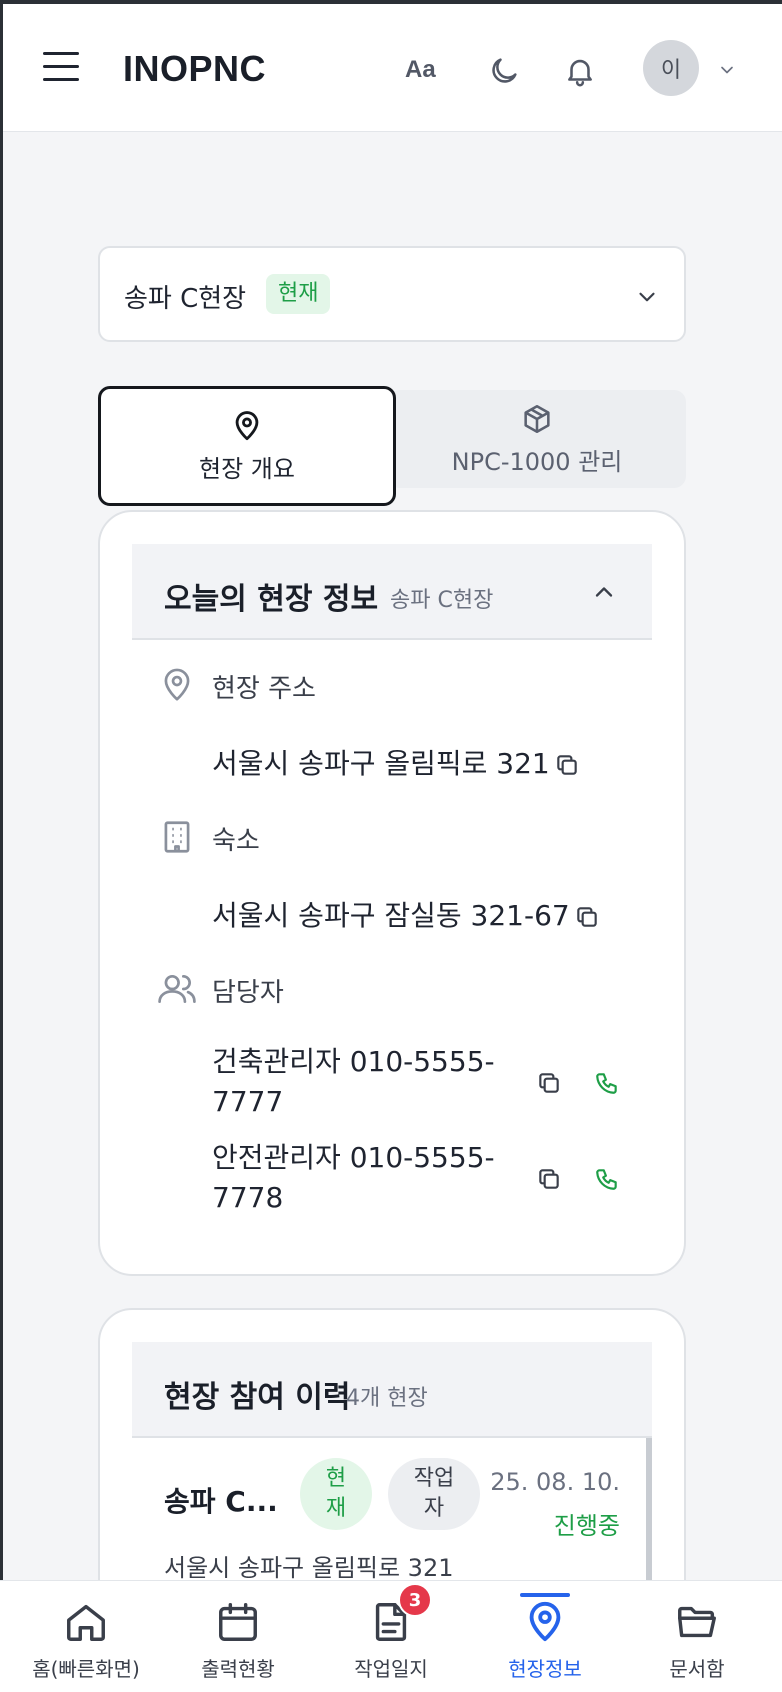  Describe the element at coordinates (387, 1398) in the screenshot. I see `card-subtitle: 4개 현장` at that location.